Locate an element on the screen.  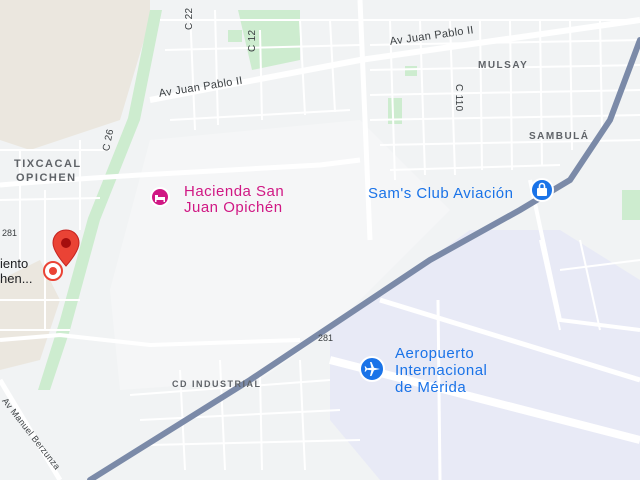
shopping-bag-icon is located at coordinates (542, 190).